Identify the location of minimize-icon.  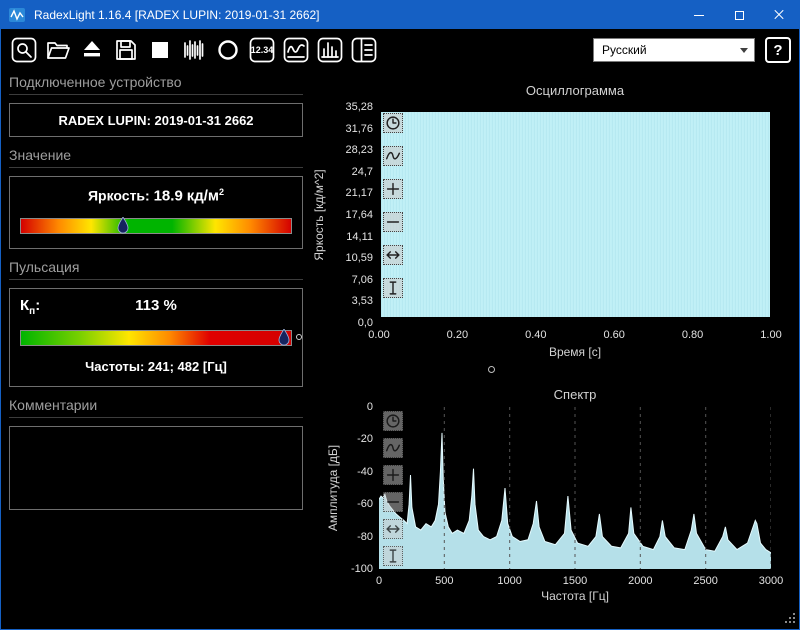
(699, 15).